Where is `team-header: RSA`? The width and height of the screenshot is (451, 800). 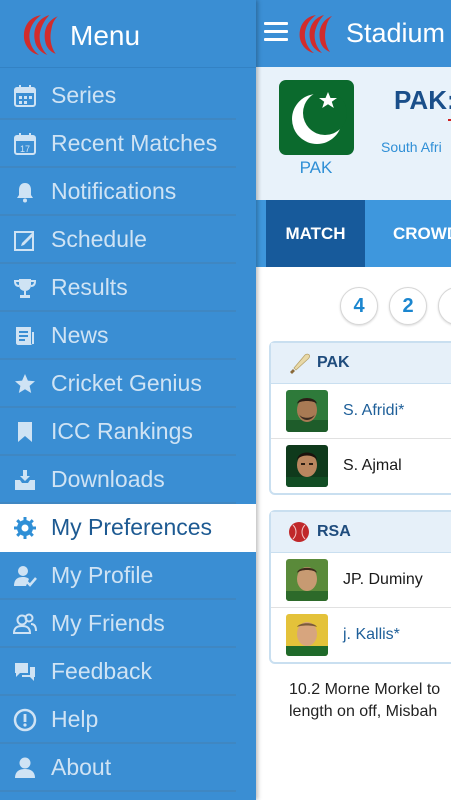
team-header: RSA is located at coordinates (361, 532).